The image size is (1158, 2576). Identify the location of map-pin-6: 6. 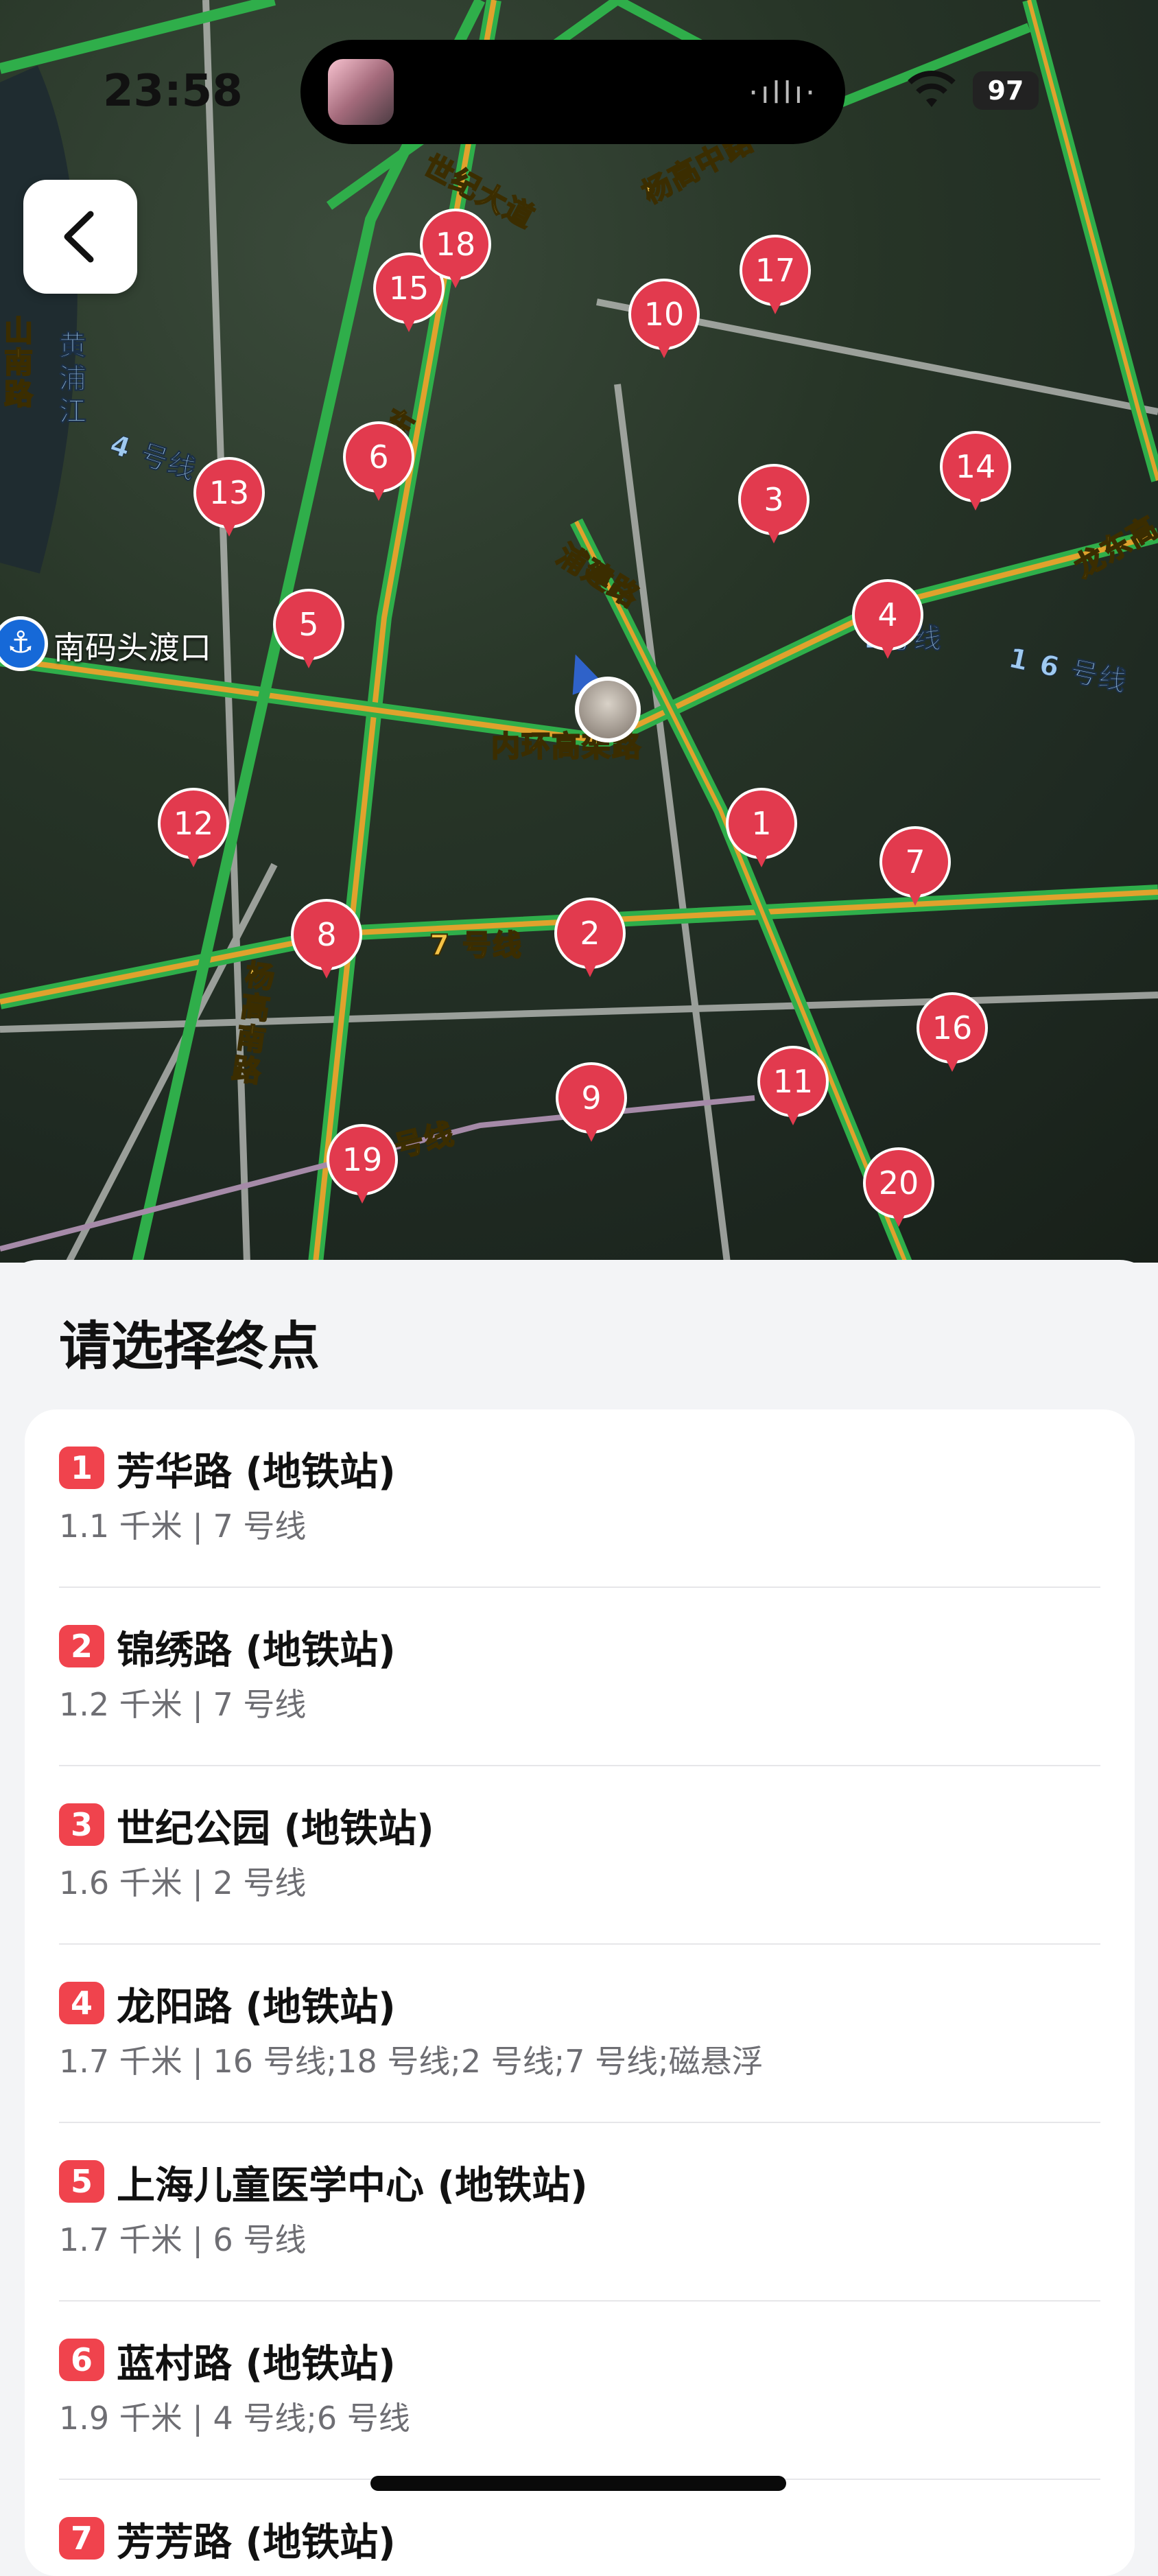
(378, 463).